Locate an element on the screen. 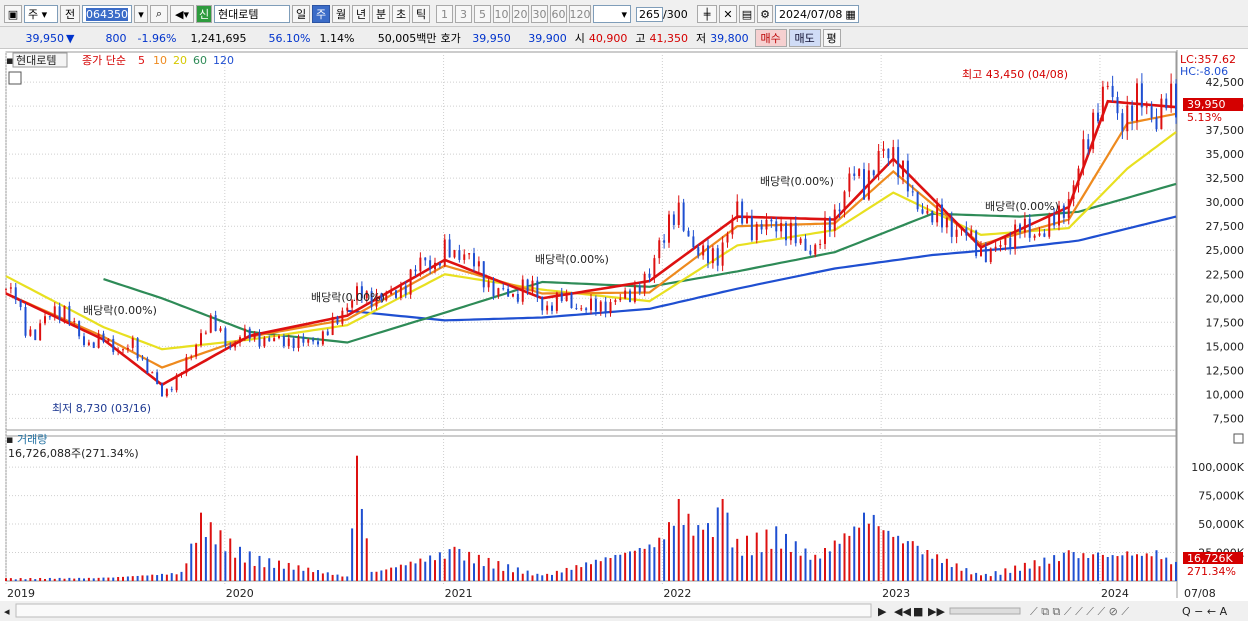 The image size is (1248, 621). y-tick-label: 10,000 is located at coordinates (1225, 394).